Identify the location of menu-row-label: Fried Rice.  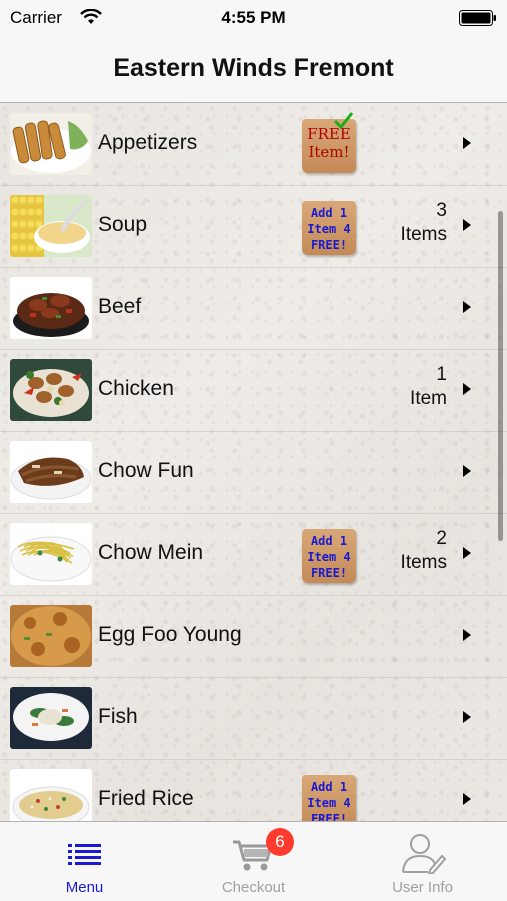
(146, 798).